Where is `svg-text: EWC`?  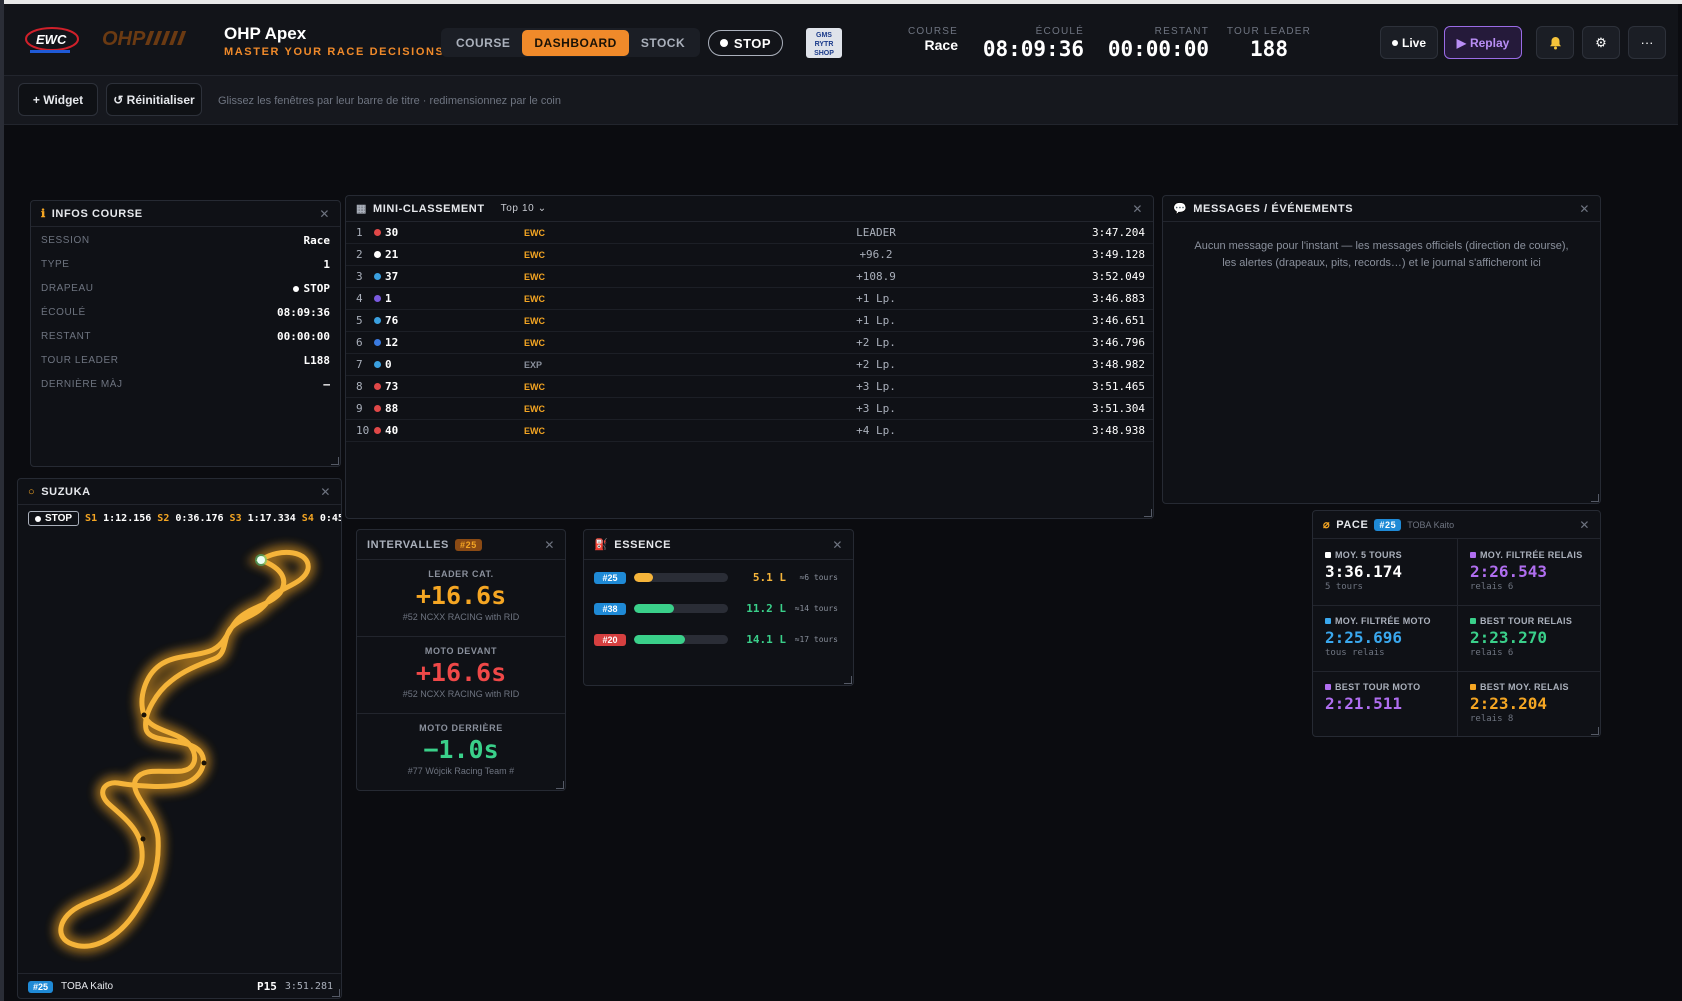
svg-text: EWC is located at coordinates (51, 39).